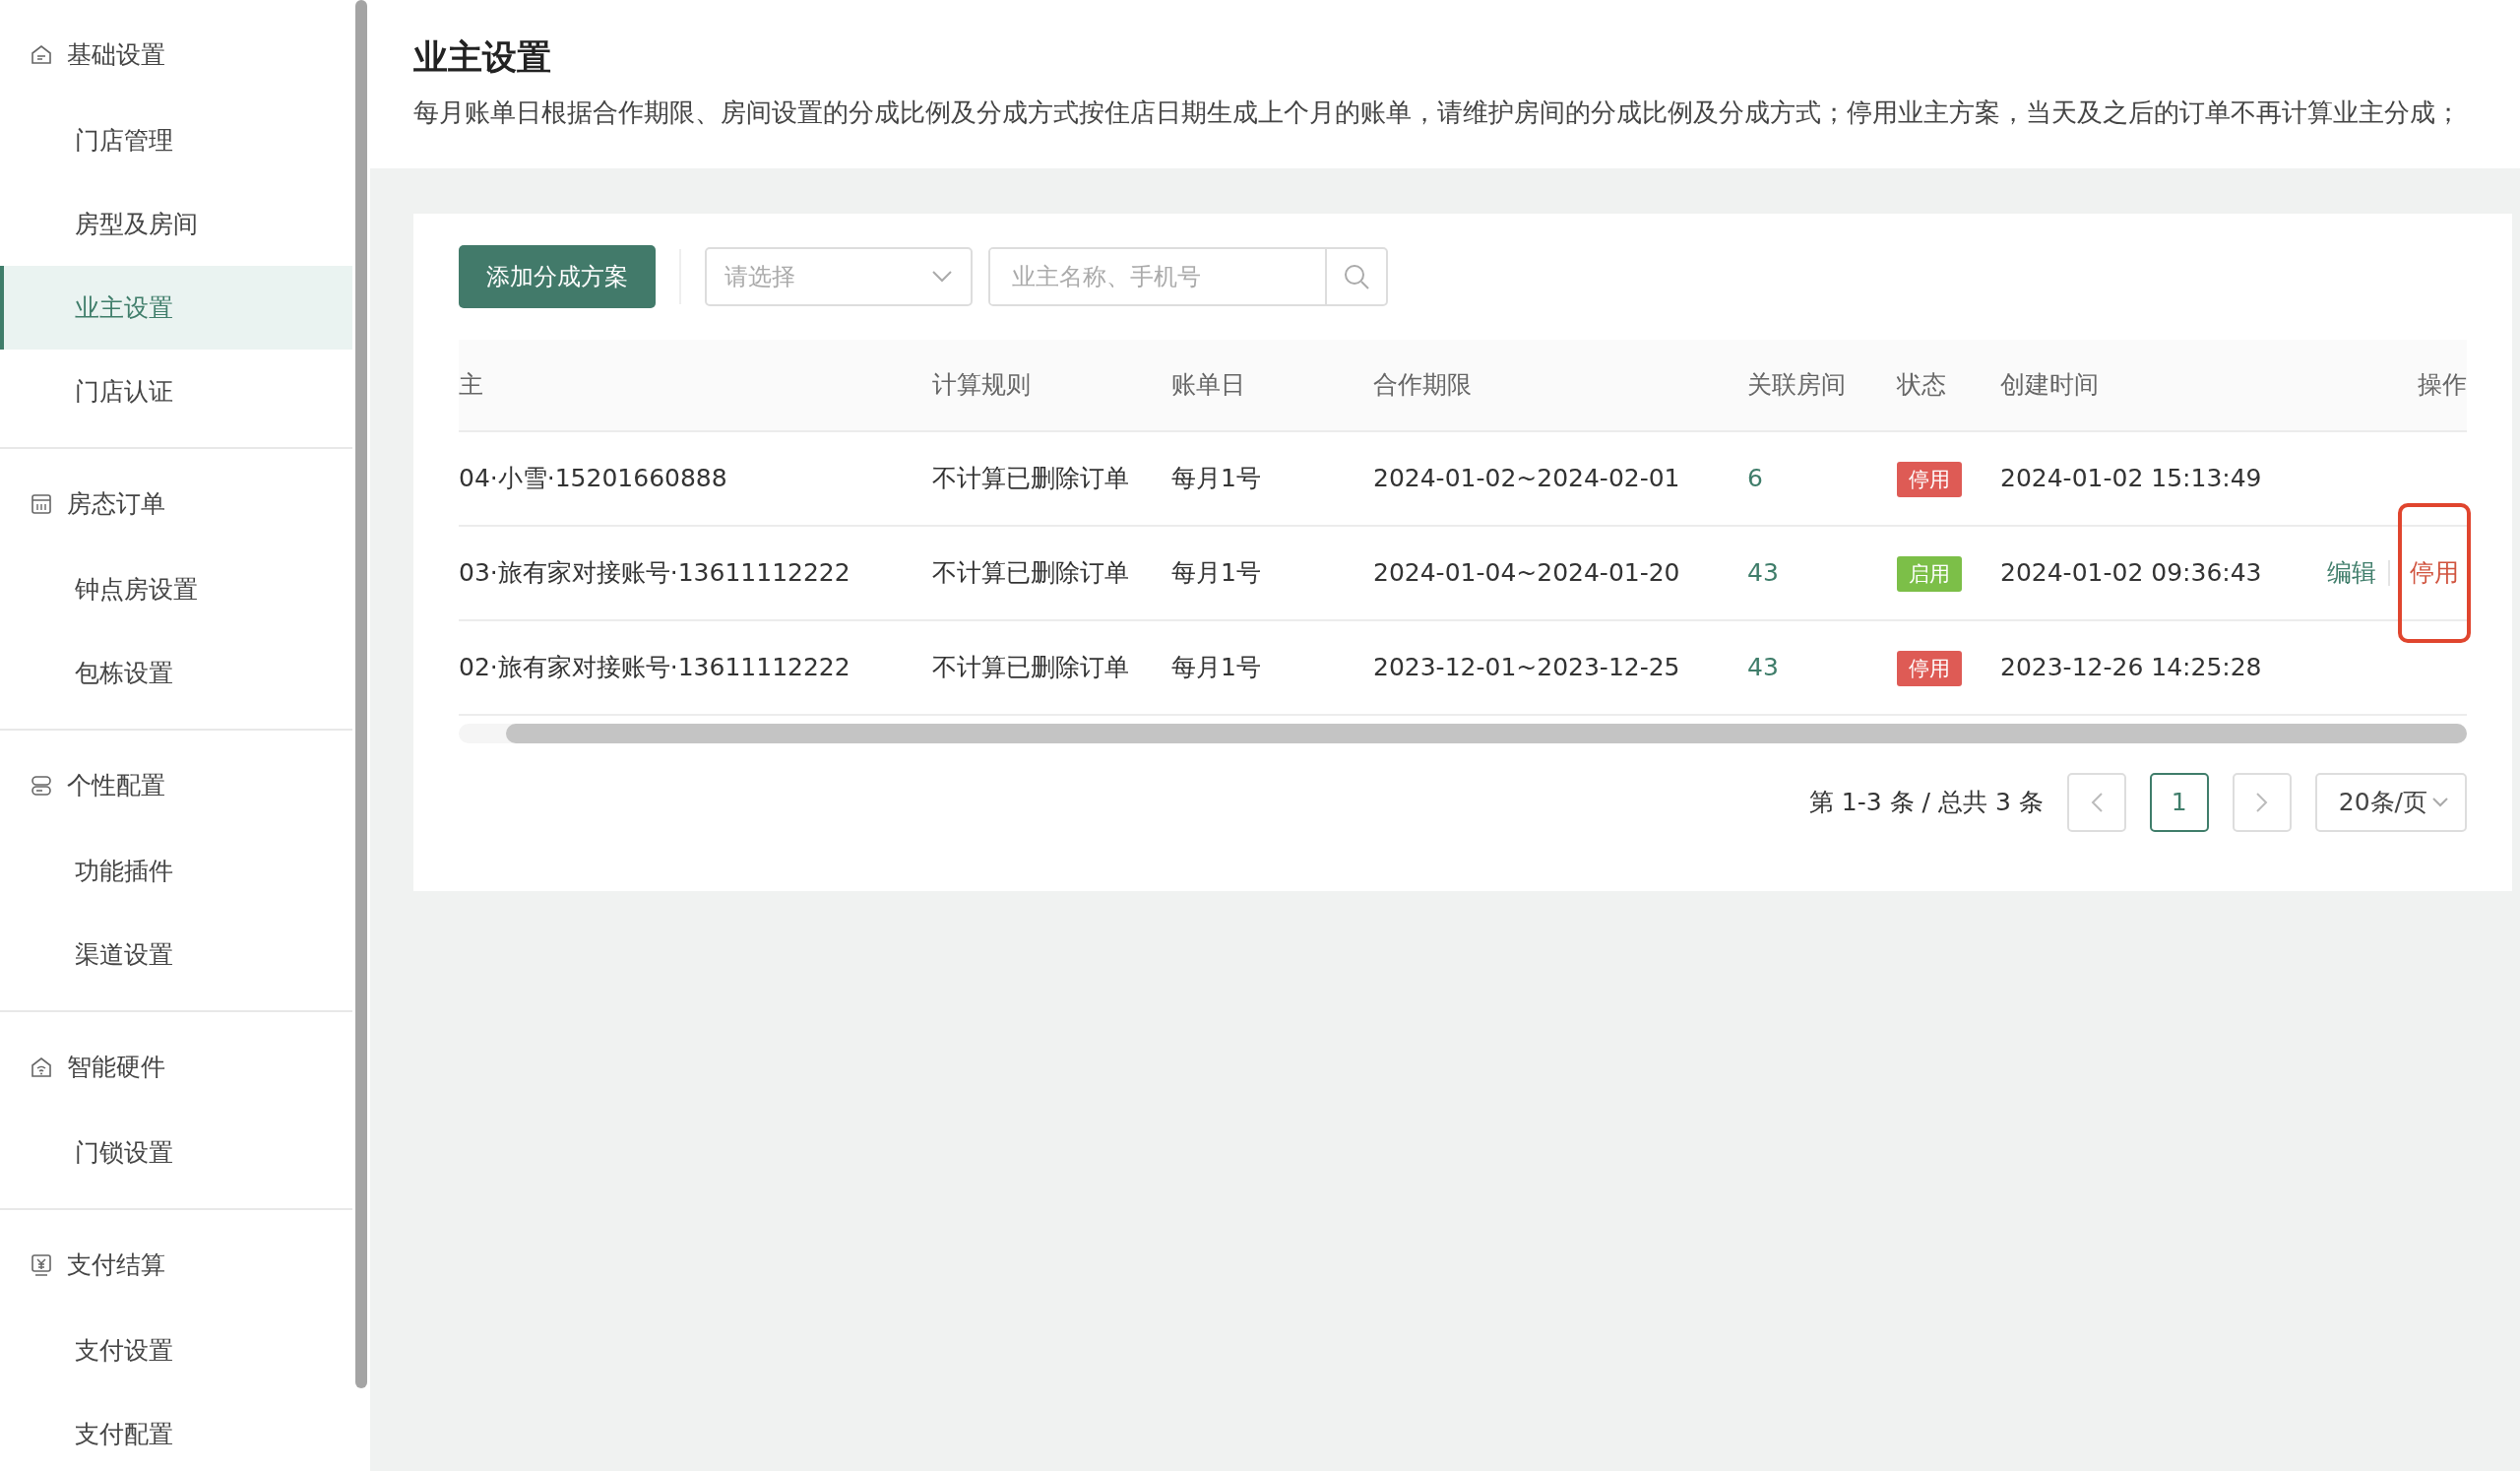  Describe the element at coordinates (1797, 385) in the screenshot. I see `column-header: 关联房间` at that location.